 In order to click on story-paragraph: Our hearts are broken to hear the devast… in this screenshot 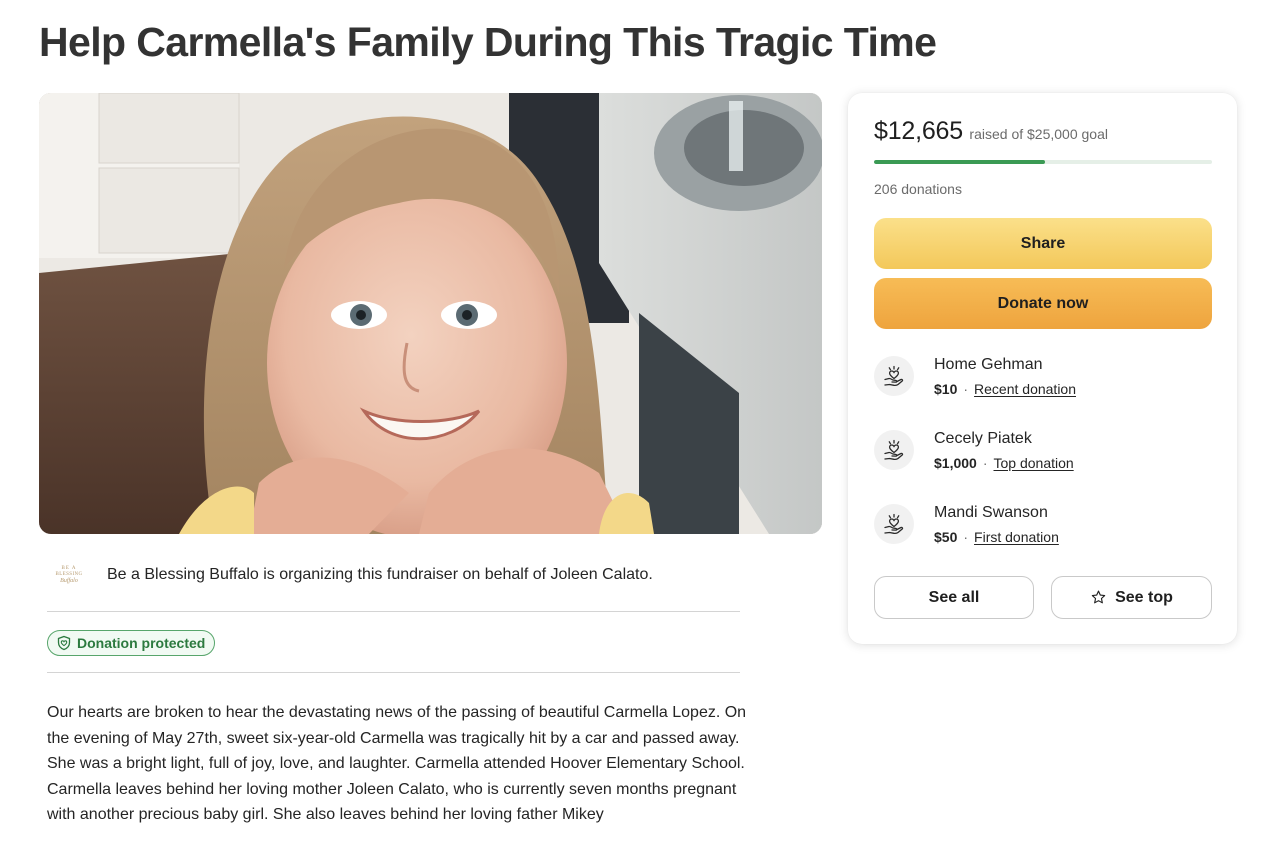, I will do `click(397, 738)`.